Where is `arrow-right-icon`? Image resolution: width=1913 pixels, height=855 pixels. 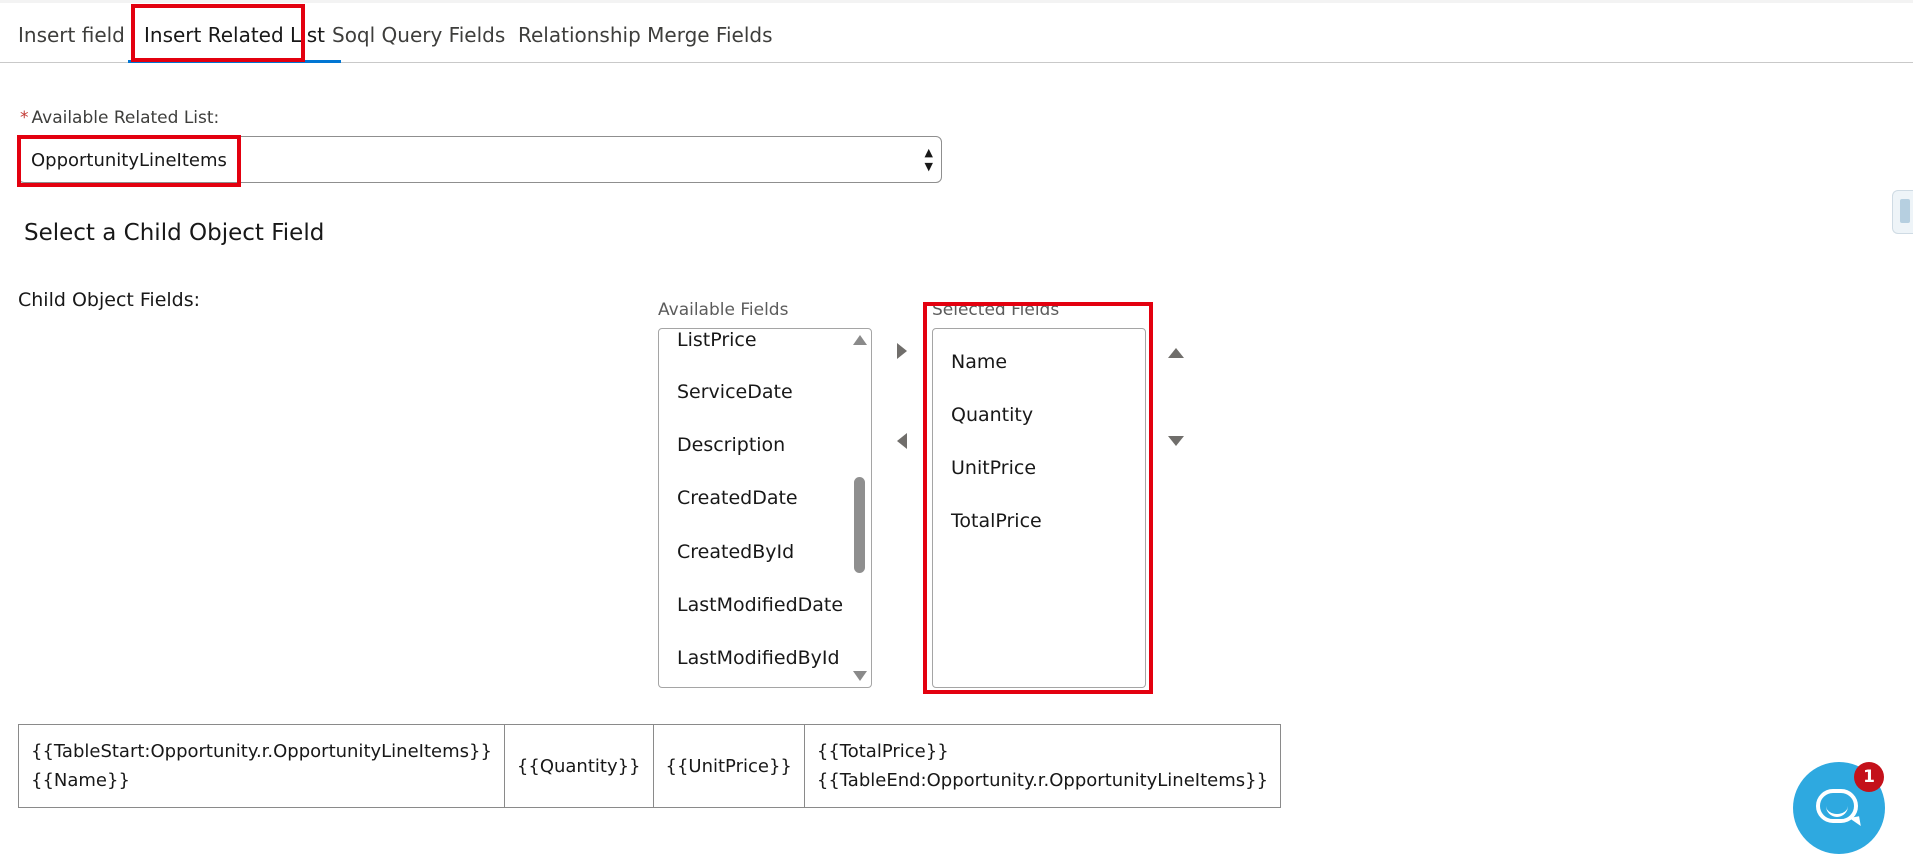
arrow-right-icon is located at coordinates (902, 351).